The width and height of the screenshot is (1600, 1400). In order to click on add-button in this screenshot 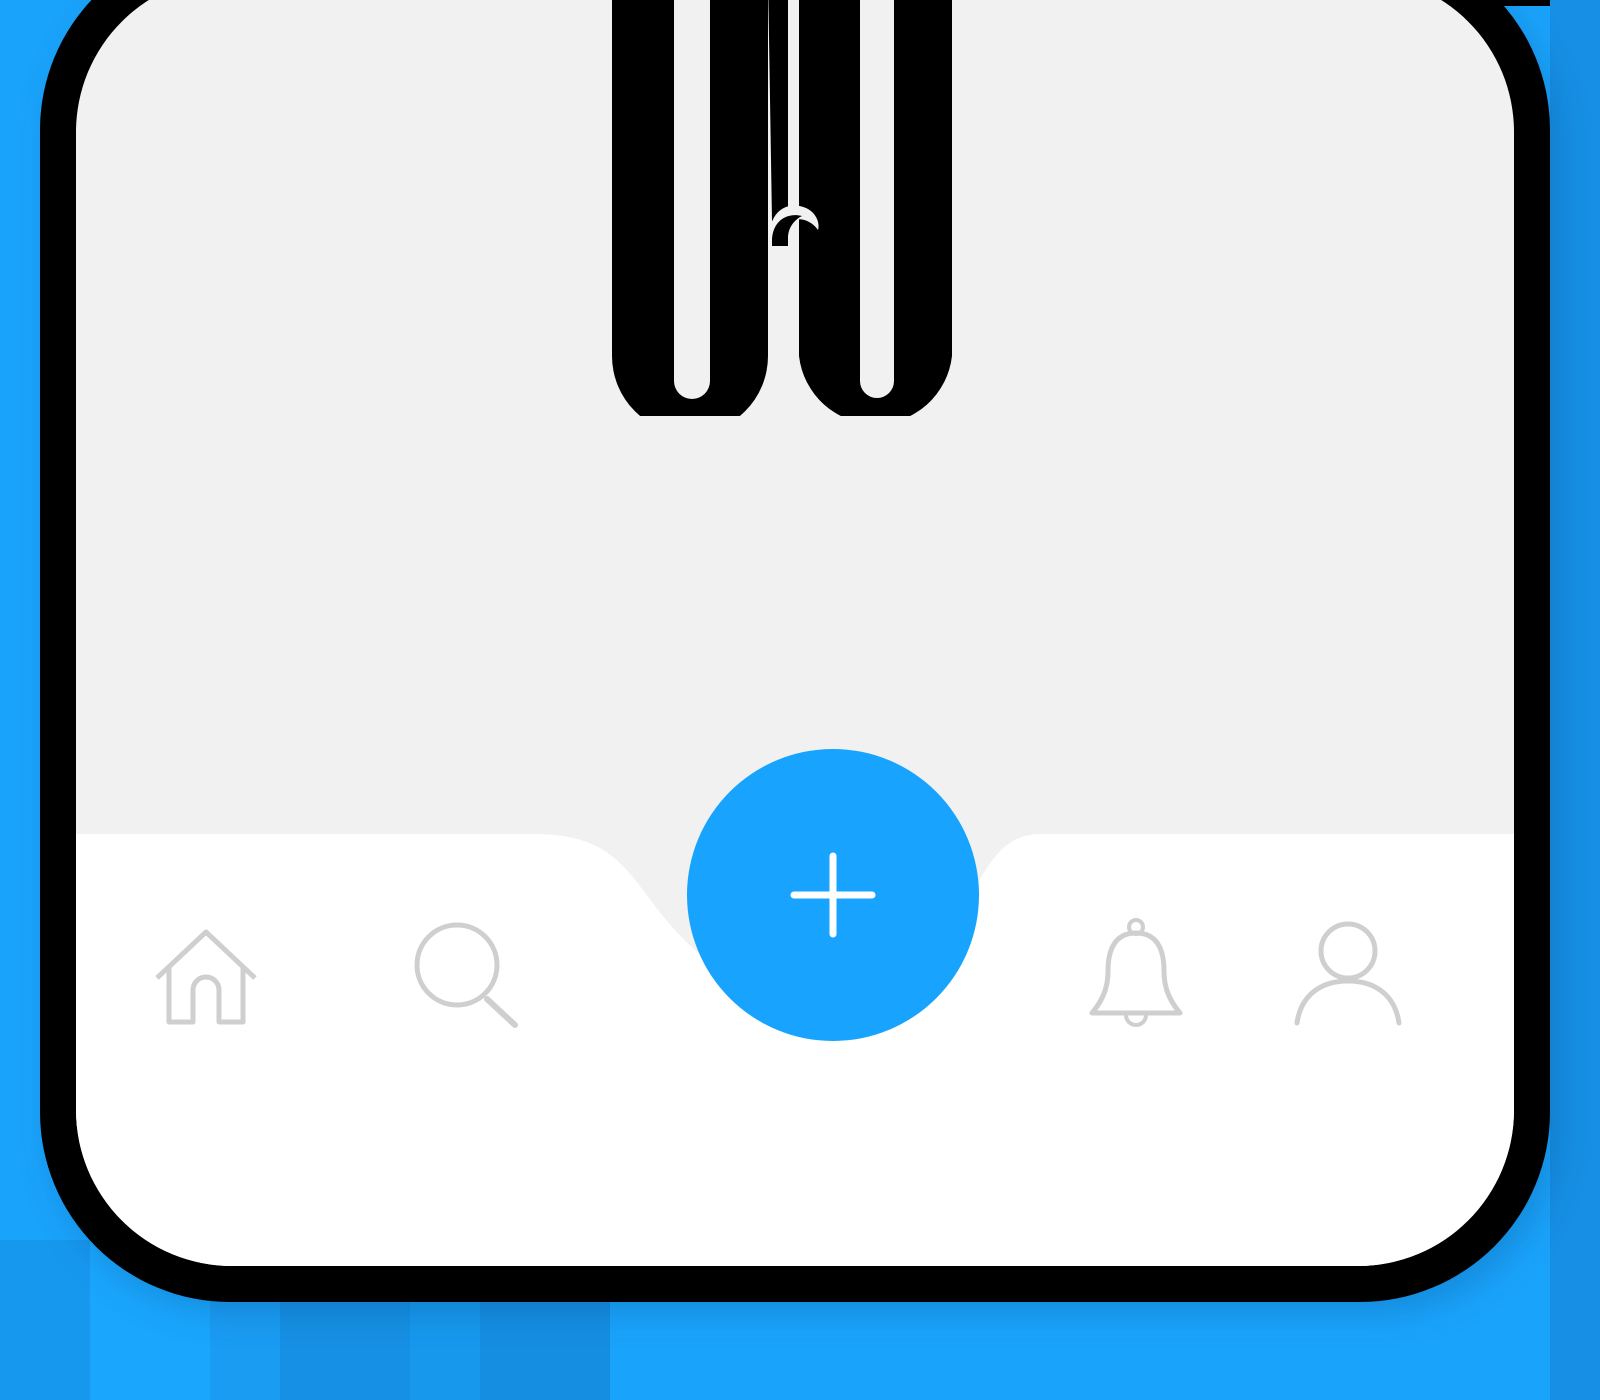, I will do `click(833, 895)`.